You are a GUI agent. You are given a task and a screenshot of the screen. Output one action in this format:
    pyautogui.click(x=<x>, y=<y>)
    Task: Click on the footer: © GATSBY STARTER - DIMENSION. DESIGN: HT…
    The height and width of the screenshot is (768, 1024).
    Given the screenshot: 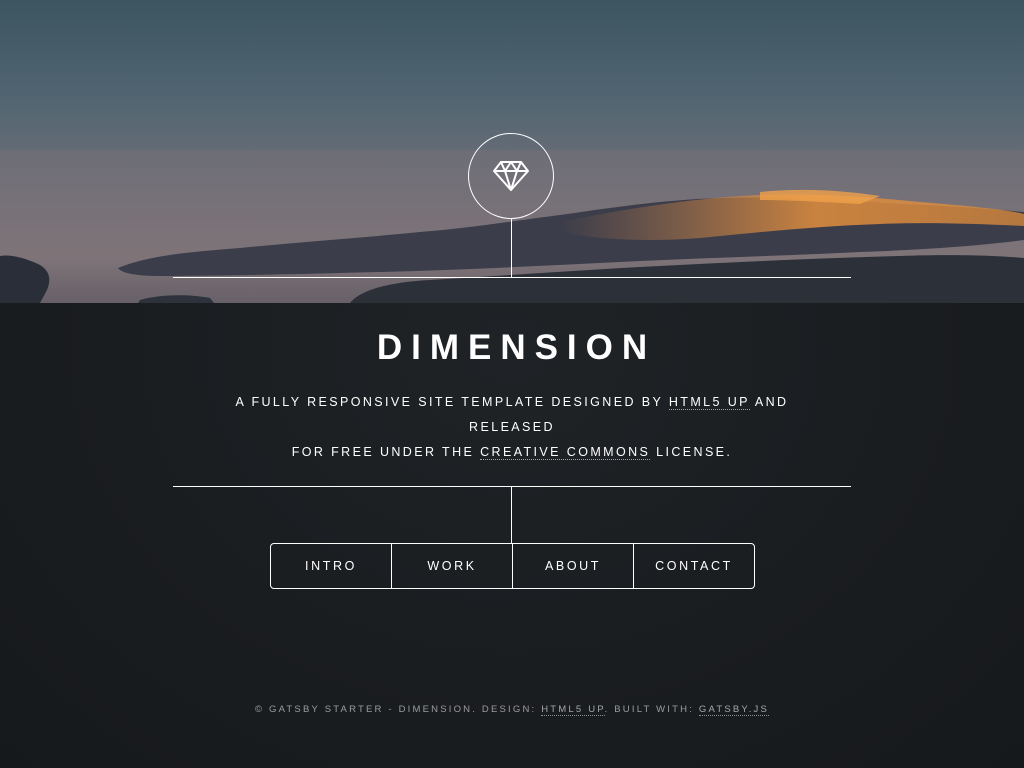 What is the action you would take?
    pyautogui.click(x=512, y=710)
    